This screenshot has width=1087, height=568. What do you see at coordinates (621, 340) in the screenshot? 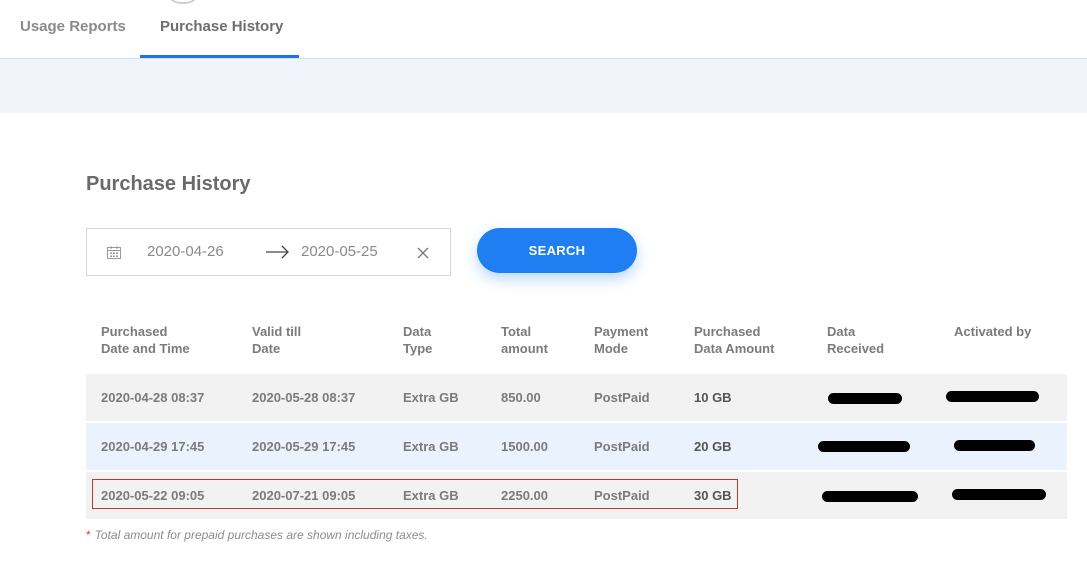
I see `column-header-payment-mode: Payment Mode` at bounding box center [621, 340].